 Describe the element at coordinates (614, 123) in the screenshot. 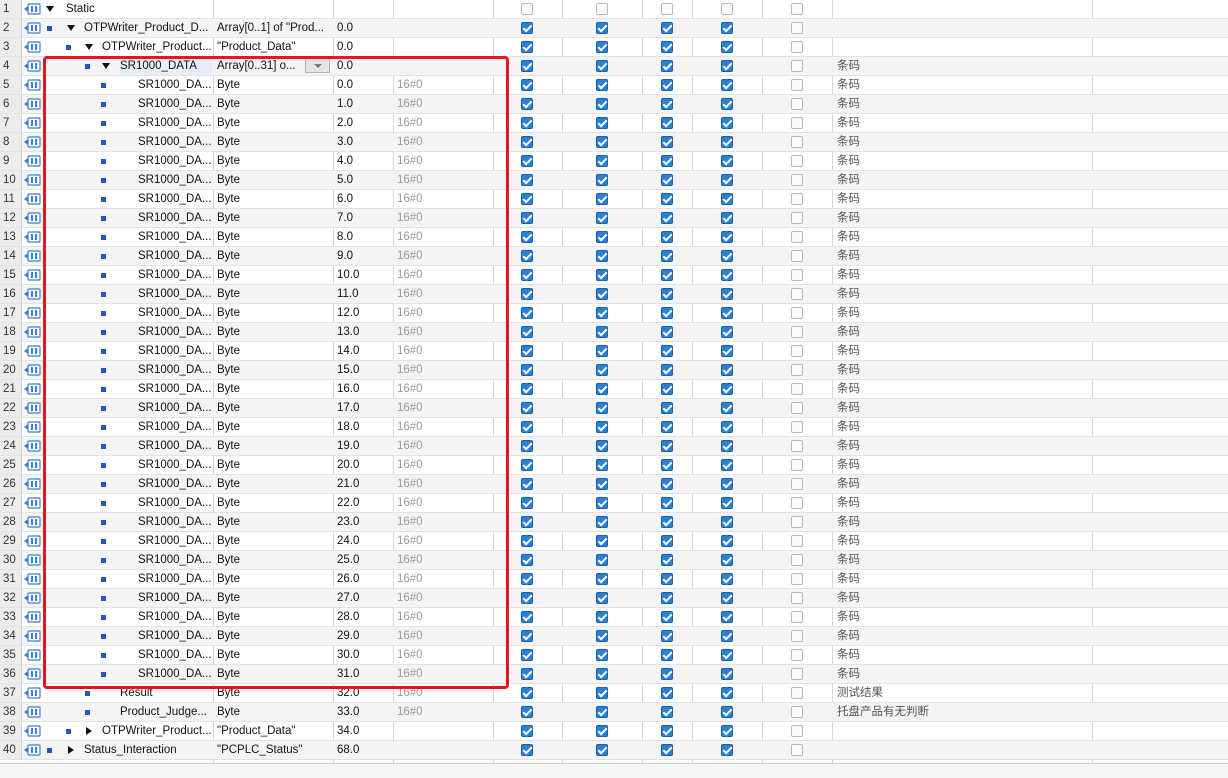

I see `table-row: 7 SR1000_DA... Byte 2.0 16#0 条码` at that location.